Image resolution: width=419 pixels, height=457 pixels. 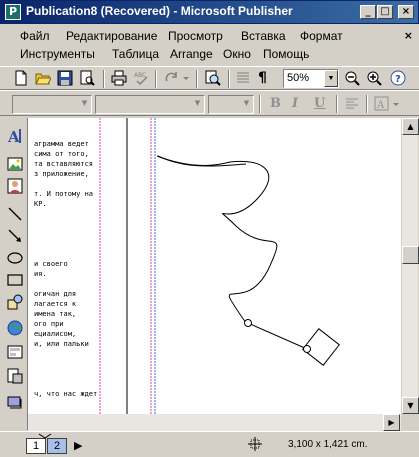 What do you see at coordinates (57, 446) in the screenshot?
I see `page-tab-2: 2` at bounding box center [57, 446].